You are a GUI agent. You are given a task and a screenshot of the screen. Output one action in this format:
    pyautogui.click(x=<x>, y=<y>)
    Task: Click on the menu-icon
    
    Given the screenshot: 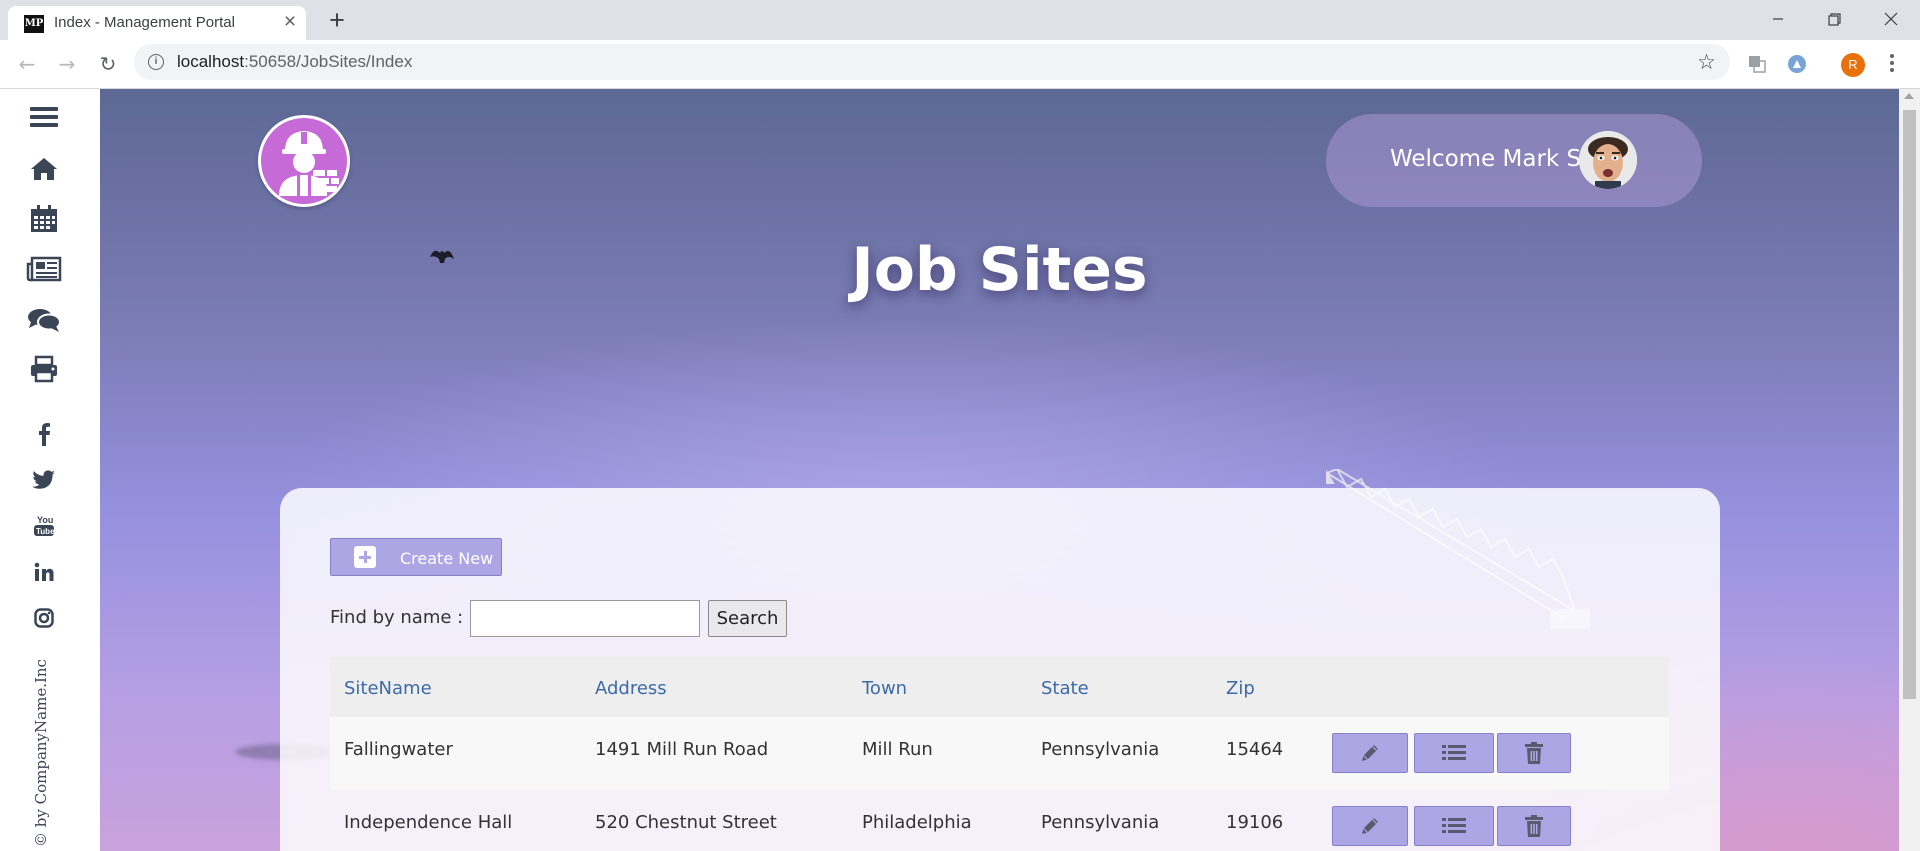 What is the action you would take?
    pyautogui.click(x=44, y=117)
    